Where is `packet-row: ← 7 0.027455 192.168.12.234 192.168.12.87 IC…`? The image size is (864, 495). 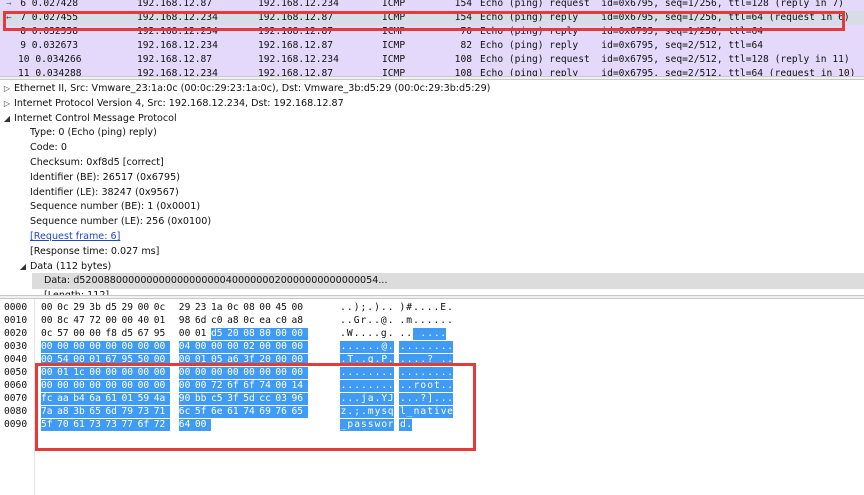
packet-row: ← 7 0.027455 192.168.12.234 192.168.12.87 IC… is located at coordinates (432, 18).